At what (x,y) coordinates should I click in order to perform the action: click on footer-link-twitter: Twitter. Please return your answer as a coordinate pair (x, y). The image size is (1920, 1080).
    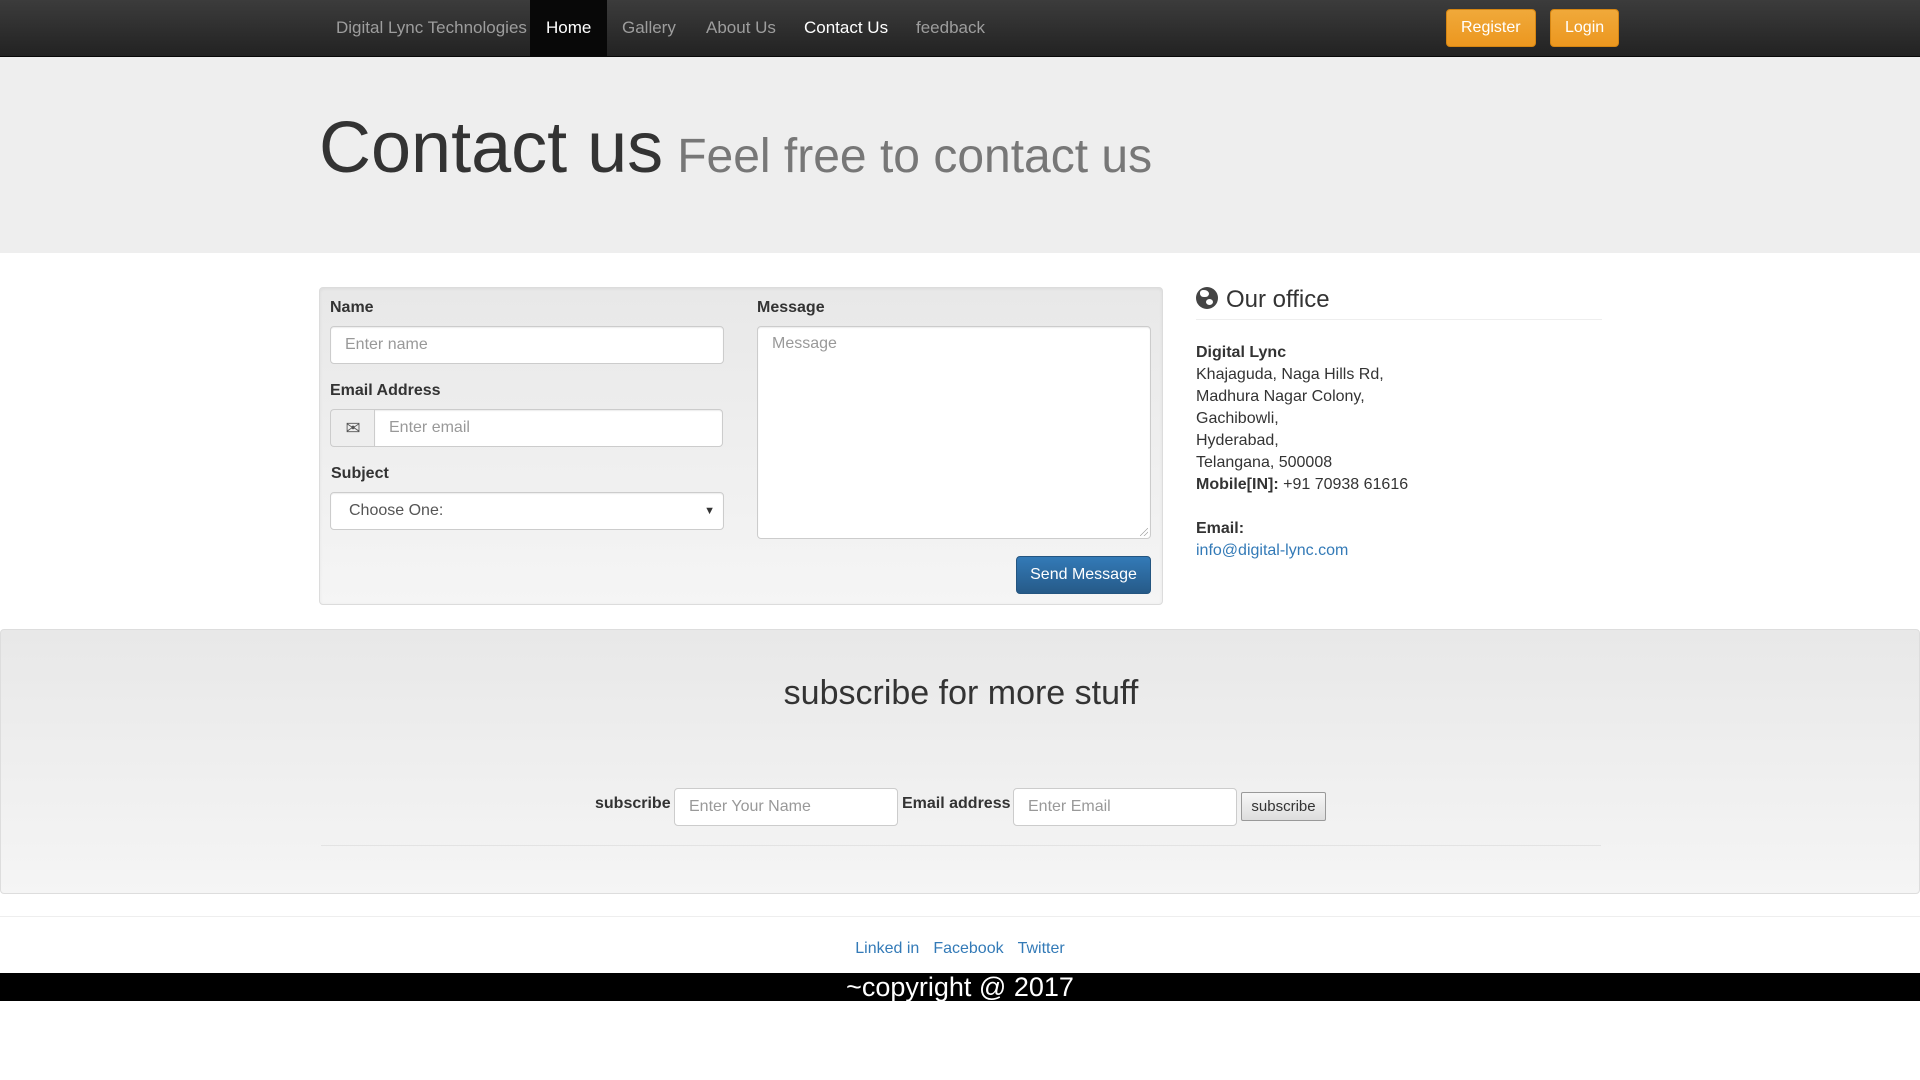
    Looking at the image, I should click on (1041, 948).